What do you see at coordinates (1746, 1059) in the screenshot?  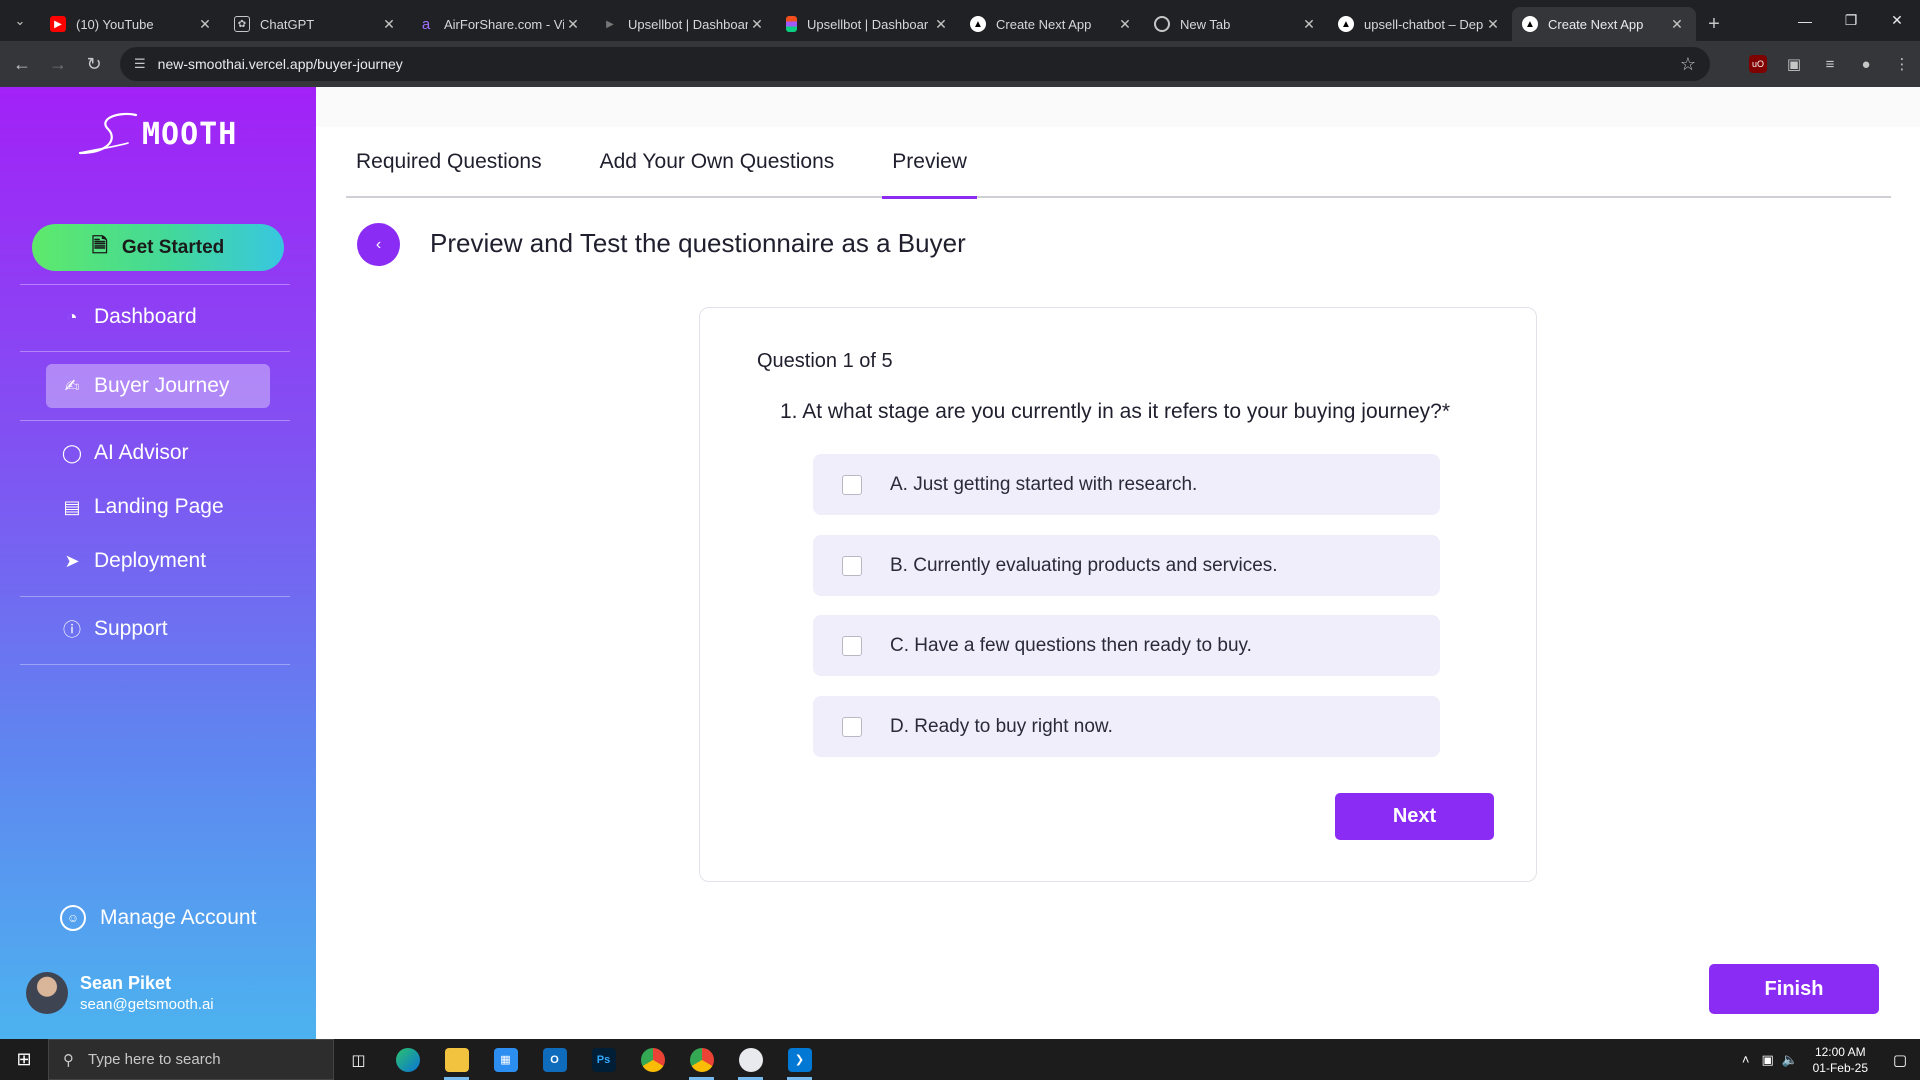 I see `chevron-up-icon: ˄` at bounding box center [1746, 1059].